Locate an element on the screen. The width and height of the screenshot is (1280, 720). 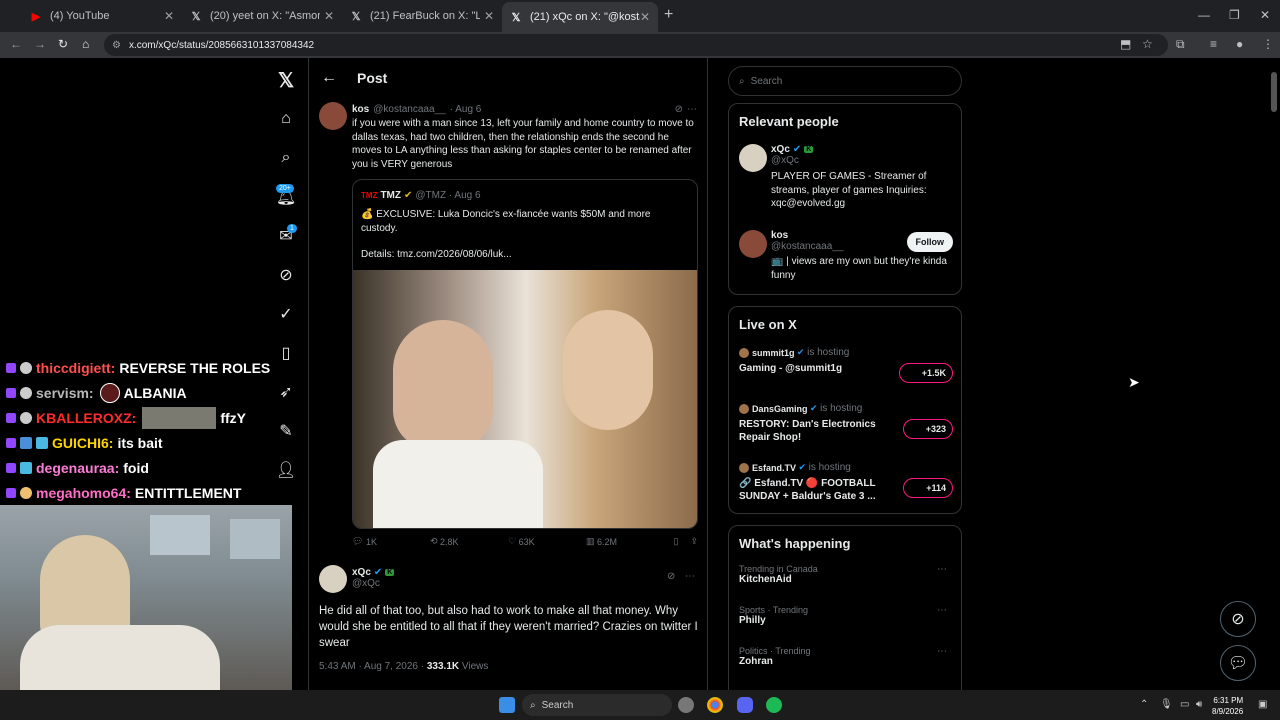
system-clock: 6:31 PM 8/9/2026 is located at coordinates (1227, 706).